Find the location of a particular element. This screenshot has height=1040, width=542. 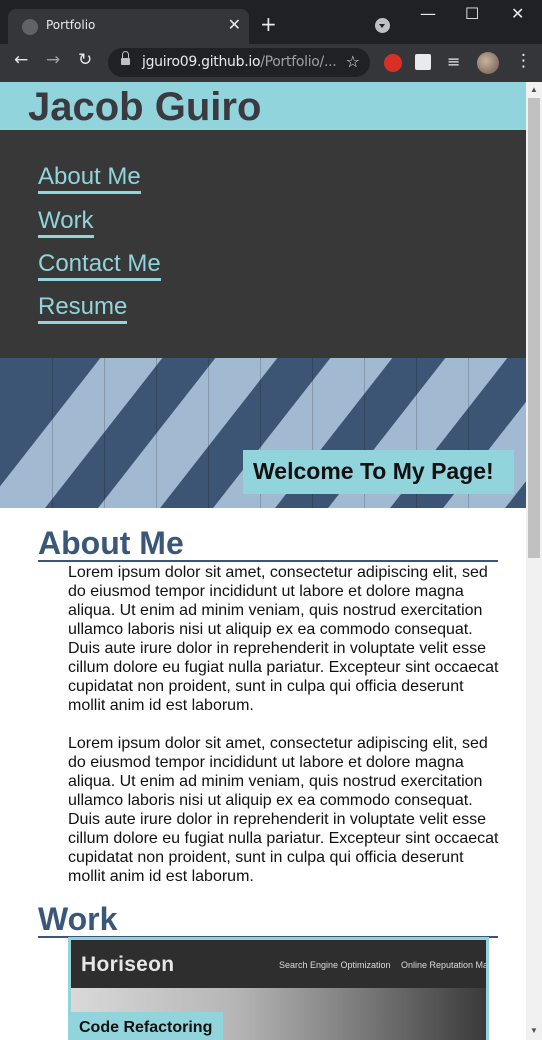

minimize-icon: — is located at coordinates (428, 13).